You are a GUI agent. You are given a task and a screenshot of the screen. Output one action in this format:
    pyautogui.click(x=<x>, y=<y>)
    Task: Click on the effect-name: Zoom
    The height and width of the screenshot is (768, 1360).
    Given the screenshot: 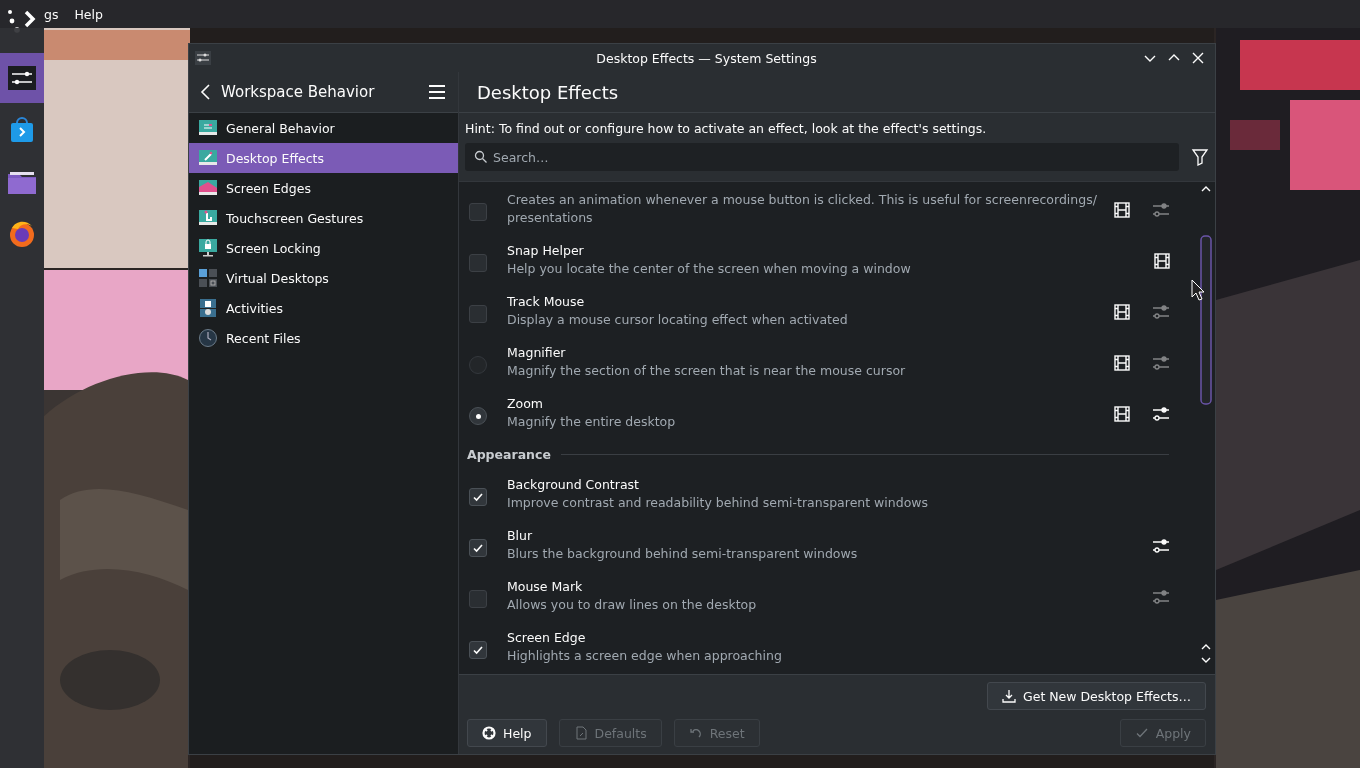 What is the action you would take?
    pyautogui.click(x=526, y=404)
    